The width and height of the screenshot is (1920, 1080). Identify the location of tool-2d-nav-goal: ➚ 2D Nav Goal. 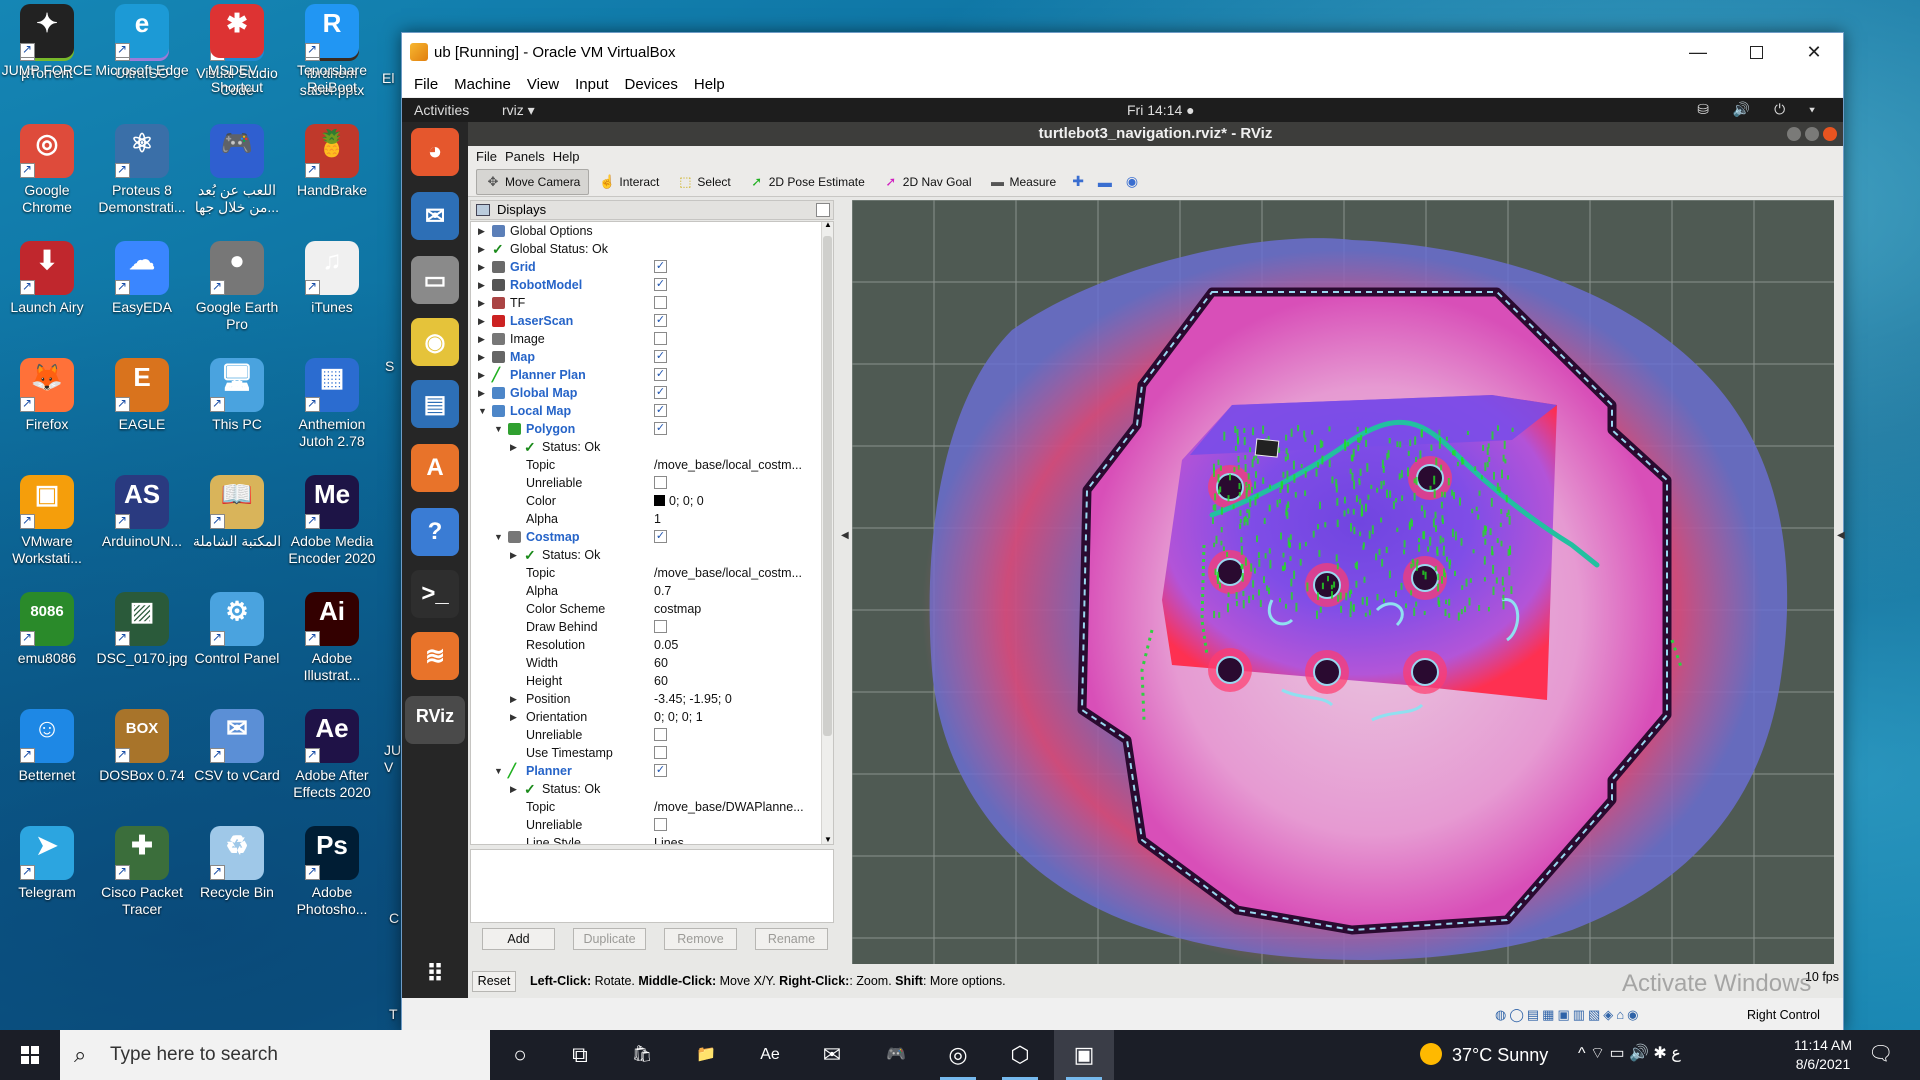
(927, 182).